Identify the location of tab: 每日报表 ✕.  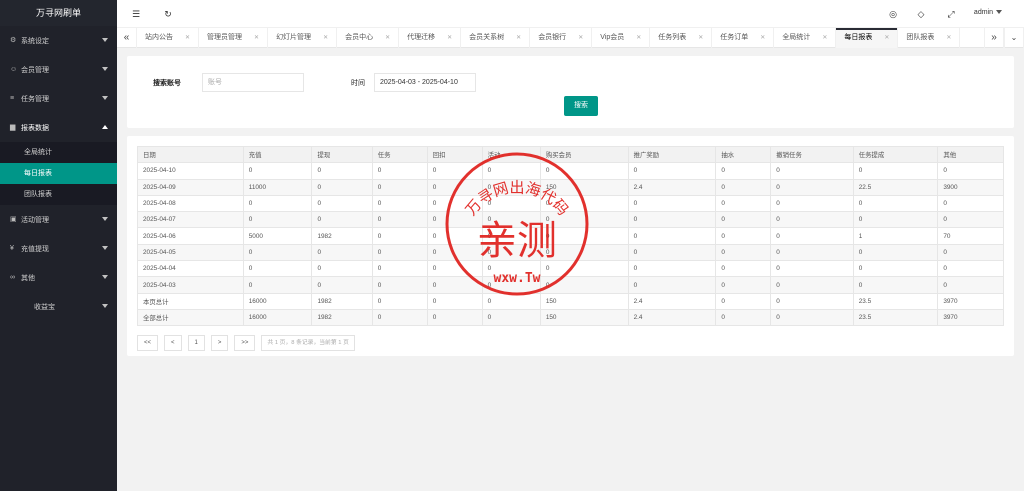
(867, 38).